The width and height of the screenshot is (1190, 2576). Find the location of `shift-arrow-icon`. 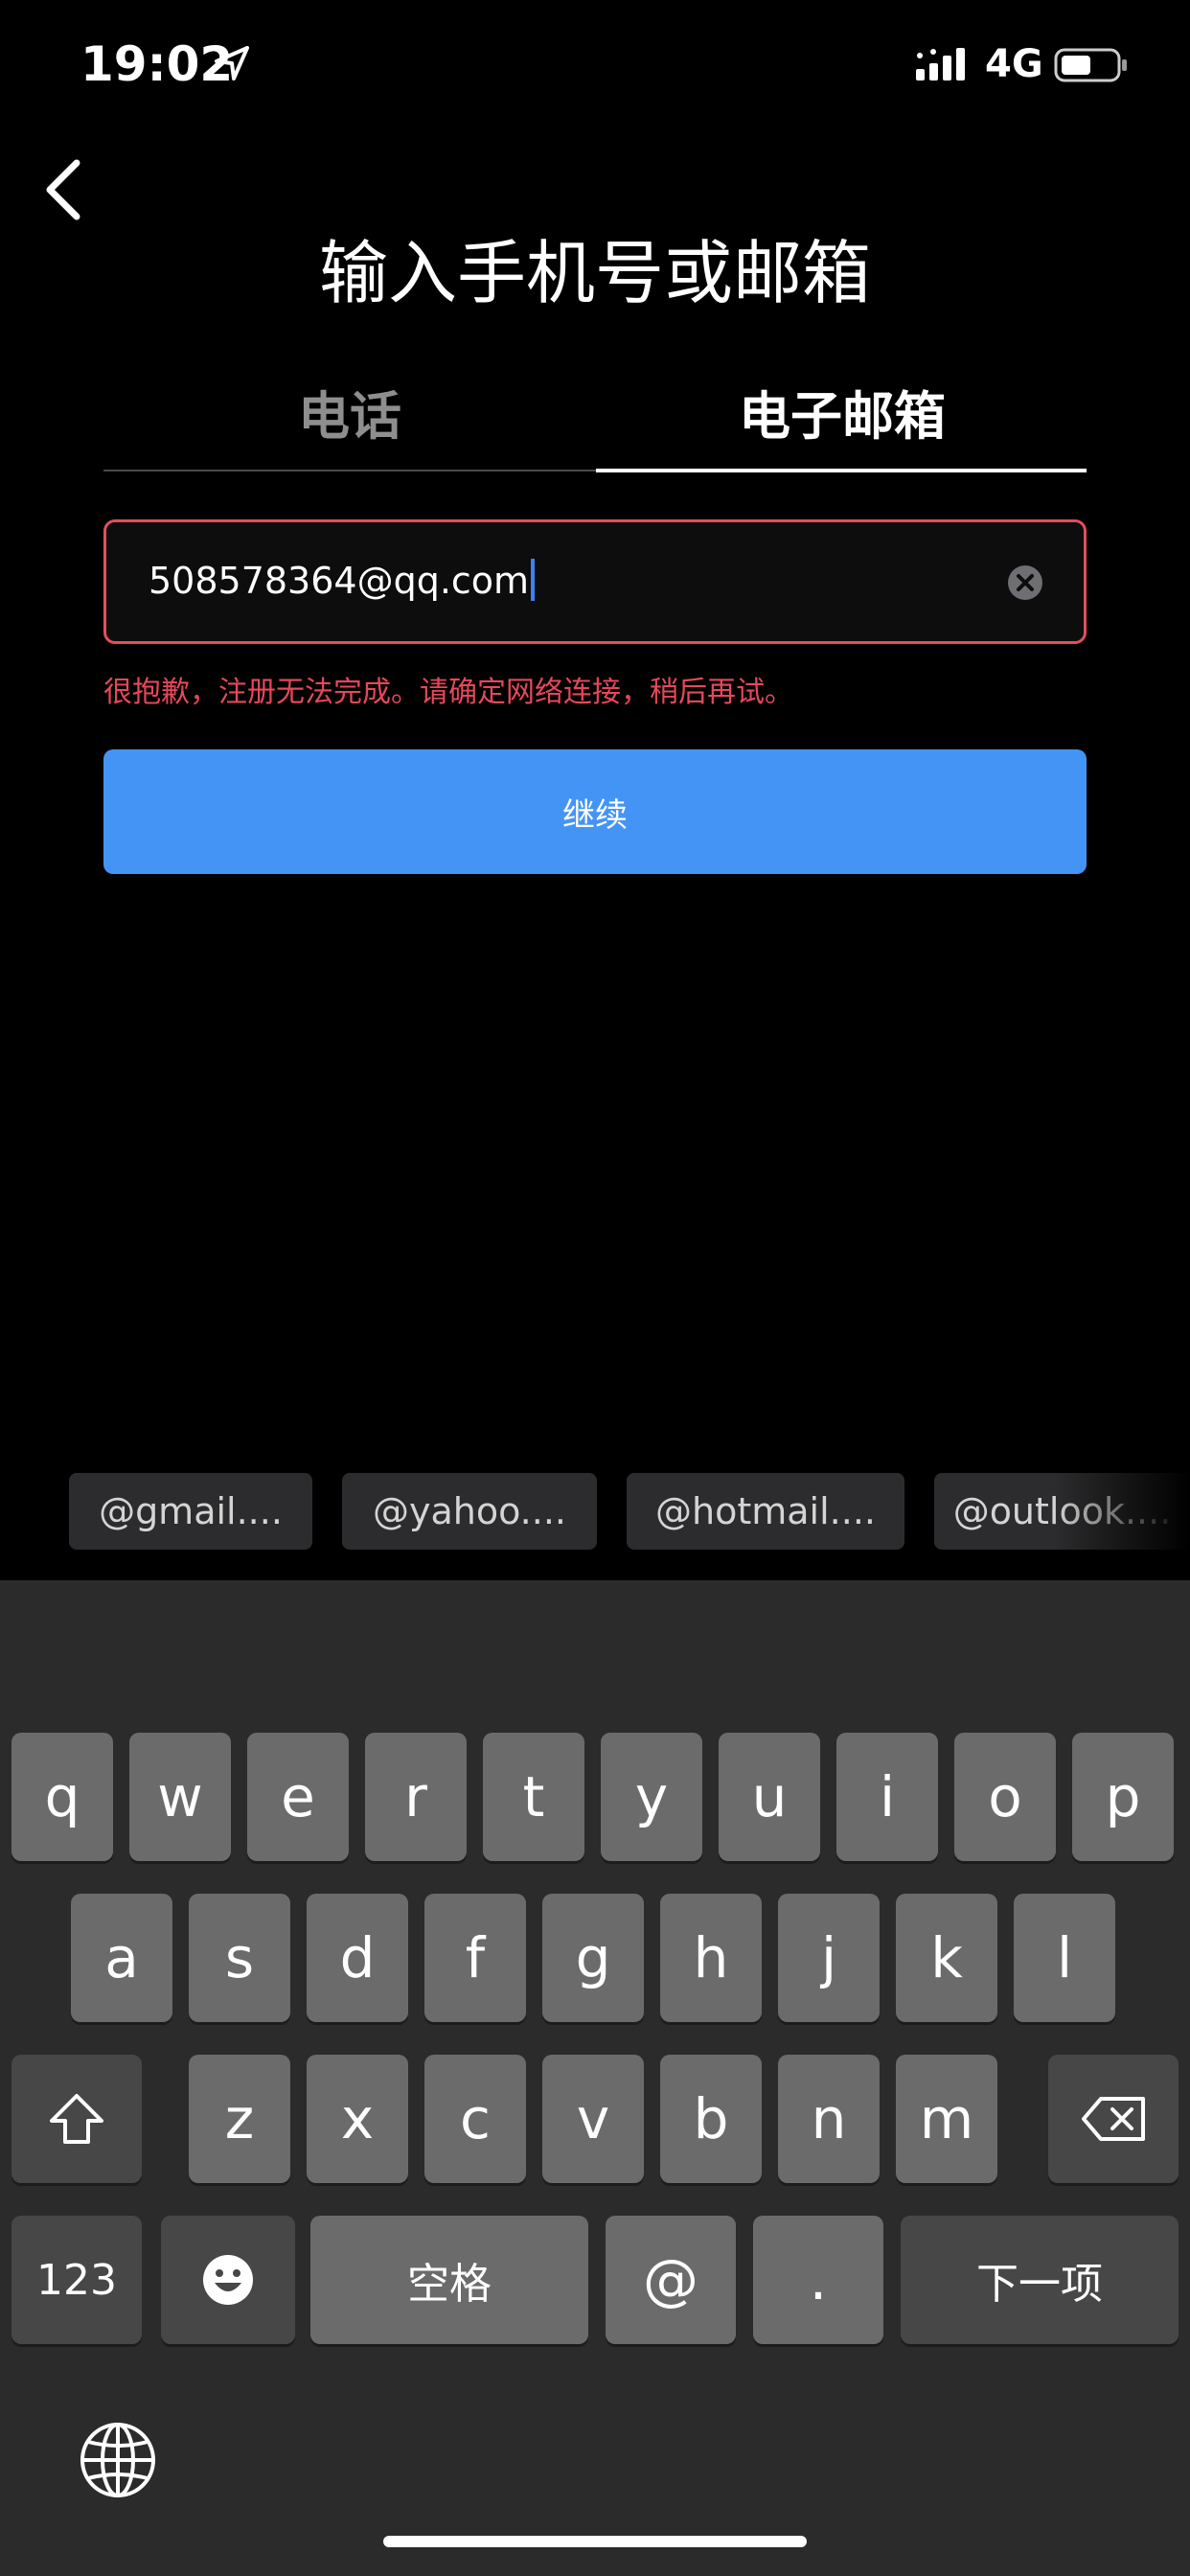

shift-arrow-icon is located at coordinates (76, 2119).